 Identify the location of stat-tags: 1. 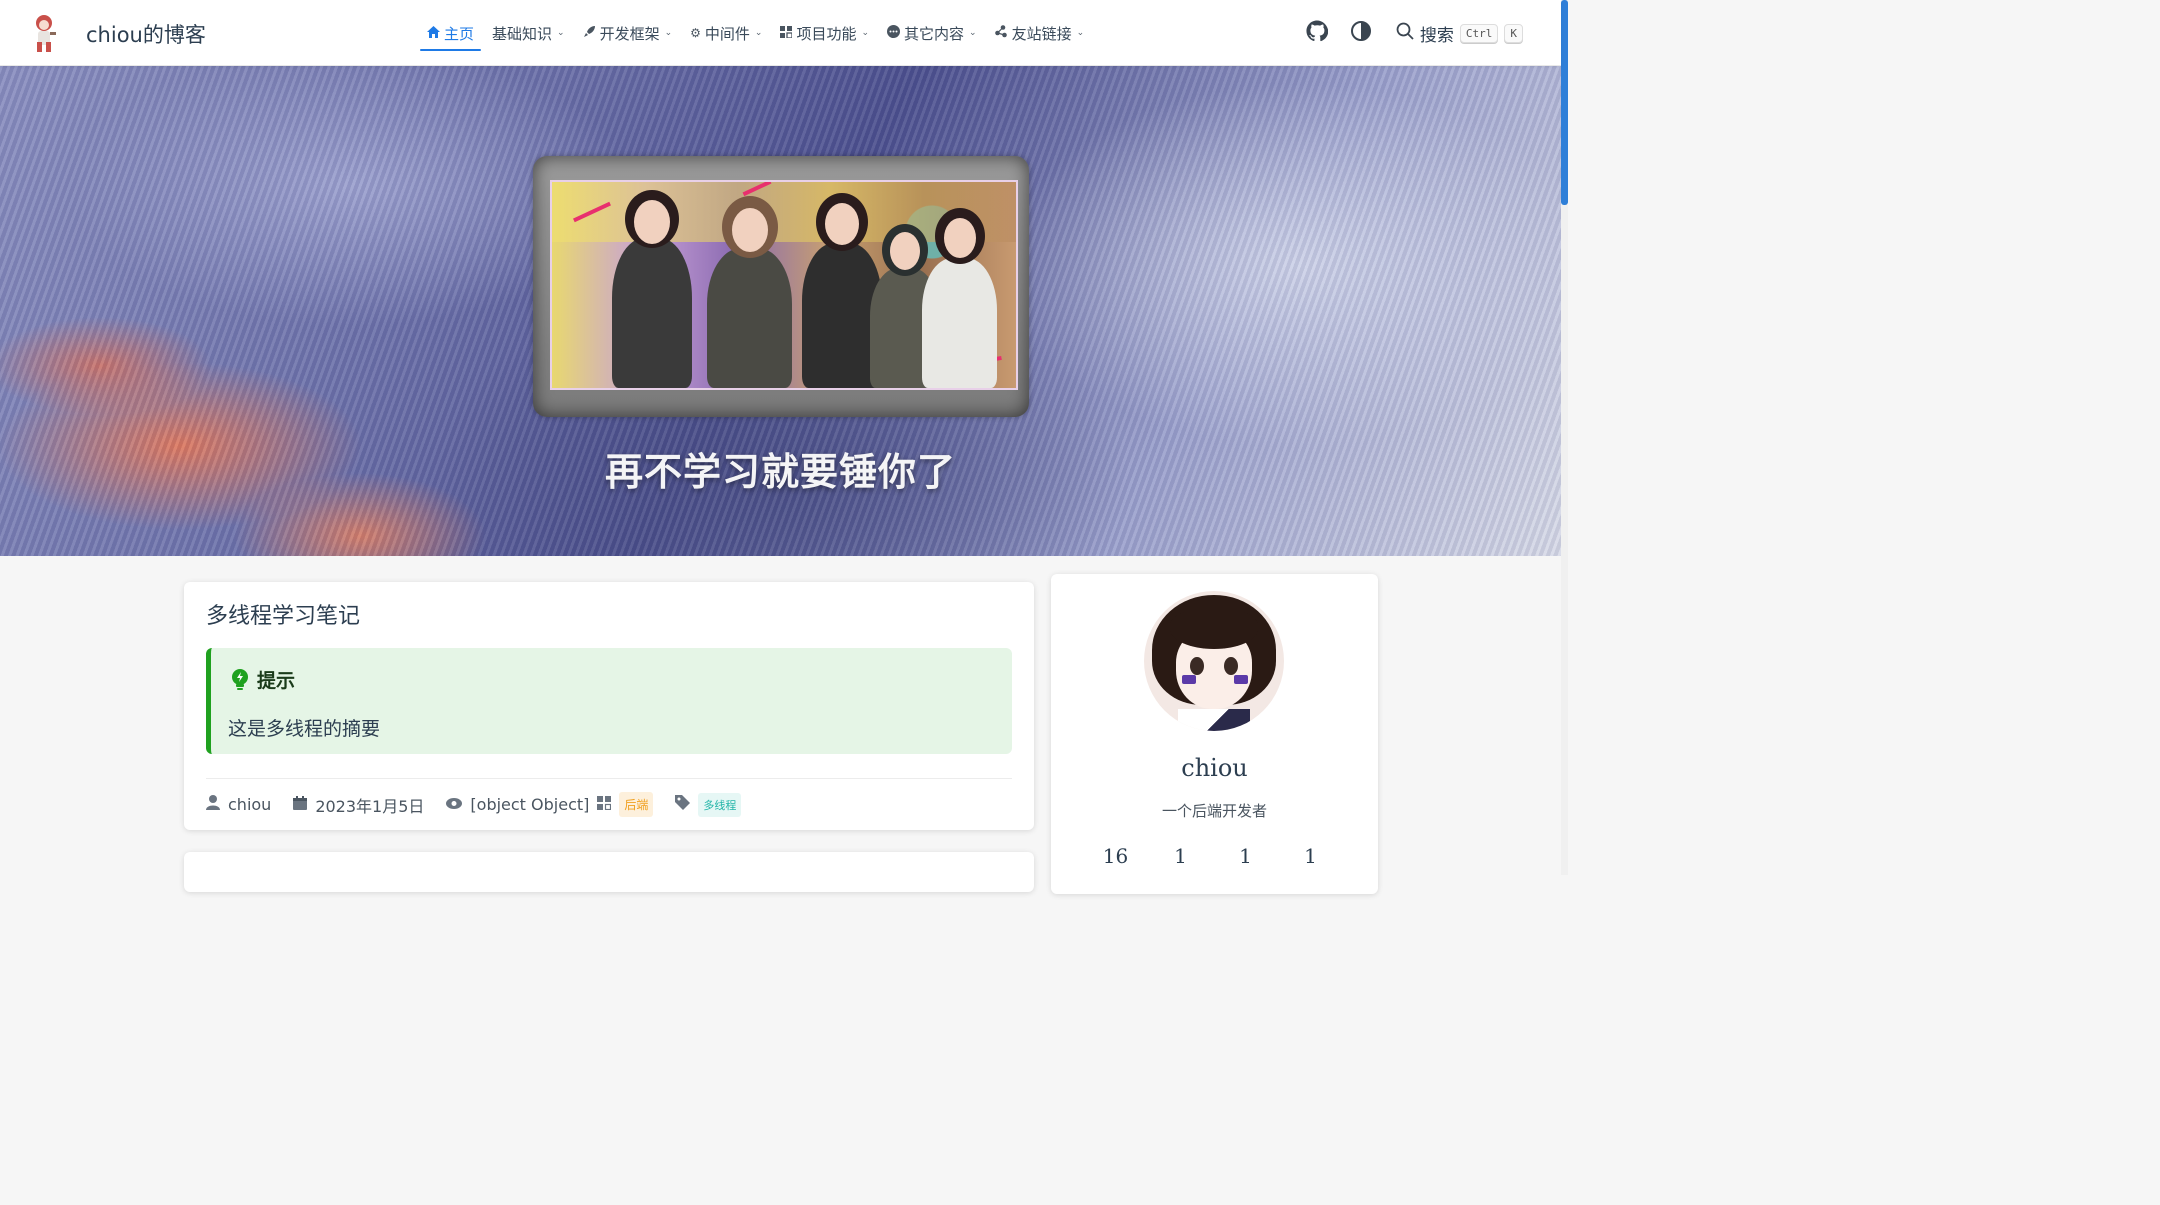
(1245, 856).